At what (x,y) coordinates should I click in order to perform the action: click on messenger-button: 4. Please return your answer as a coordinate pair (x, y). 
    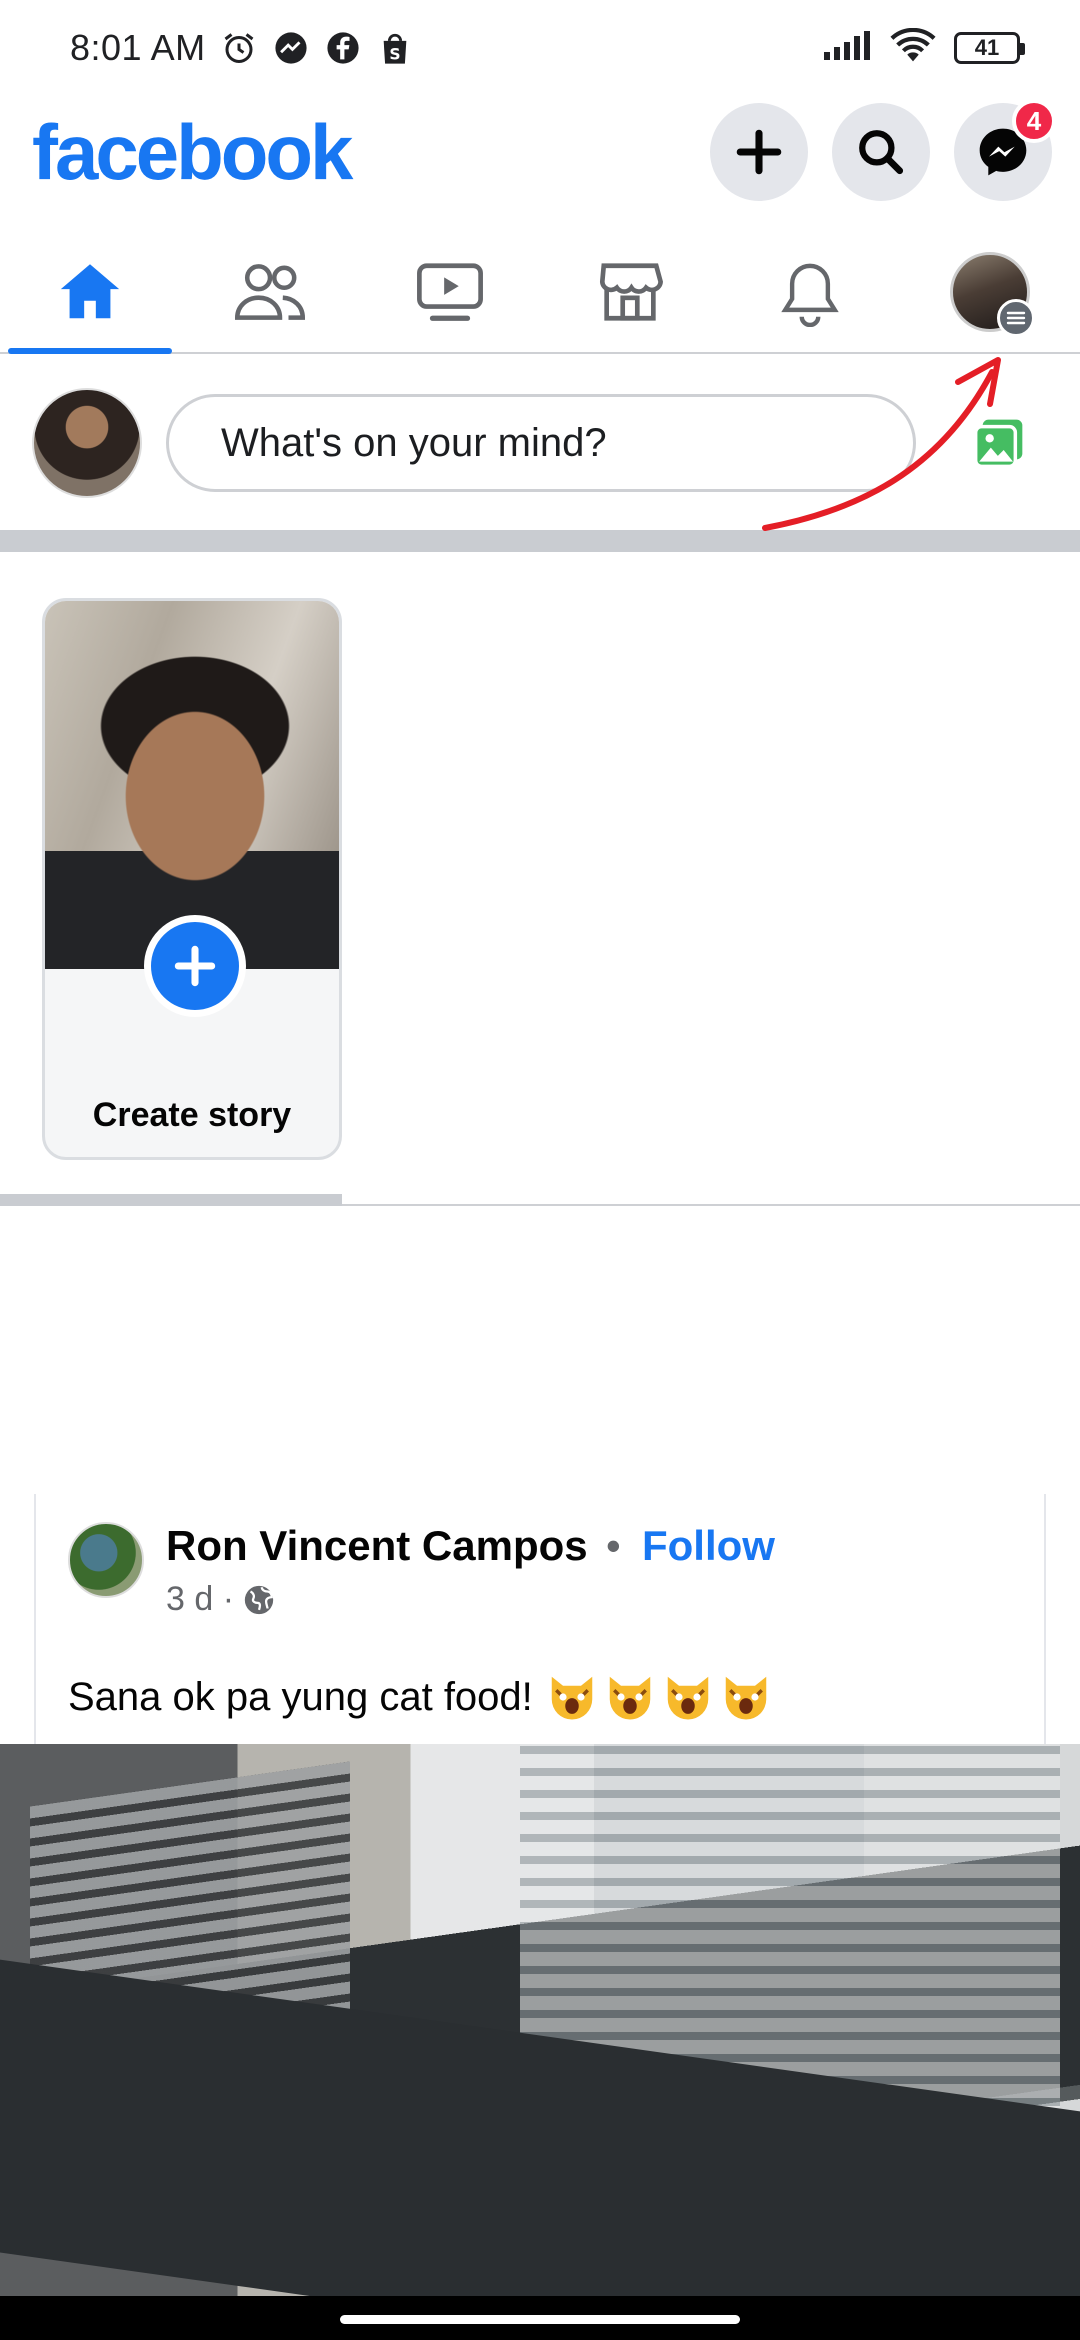
    Looking at the image, I should click on (1005, 150).